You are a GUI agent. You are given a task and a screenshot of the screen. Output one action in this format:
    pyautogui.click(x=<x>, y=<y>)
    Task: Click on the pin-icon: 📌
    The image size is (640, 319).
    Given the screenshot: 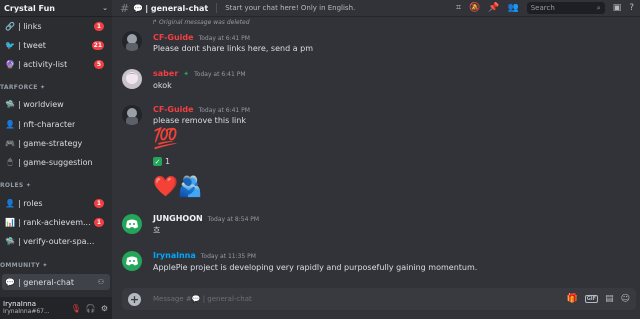 What is the action you would take?
    pyautogui.click(x=493, y=8)
    